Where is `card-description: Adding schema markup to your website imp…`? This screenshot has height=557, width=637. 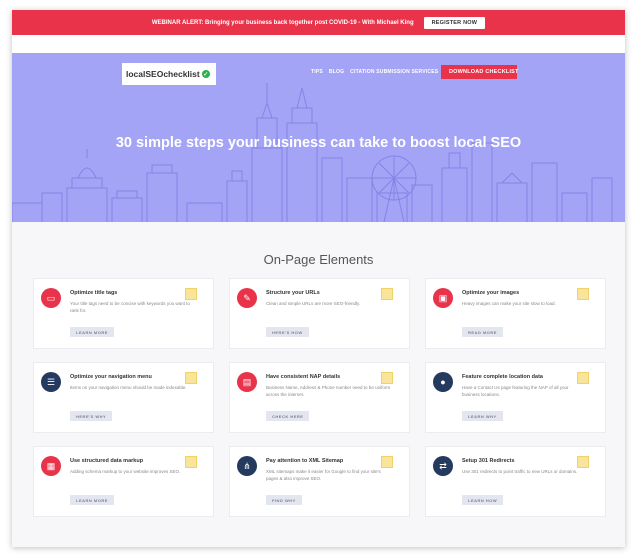 card-description: Adding schema markup to your website imp… is located at coordinates (125, 471).